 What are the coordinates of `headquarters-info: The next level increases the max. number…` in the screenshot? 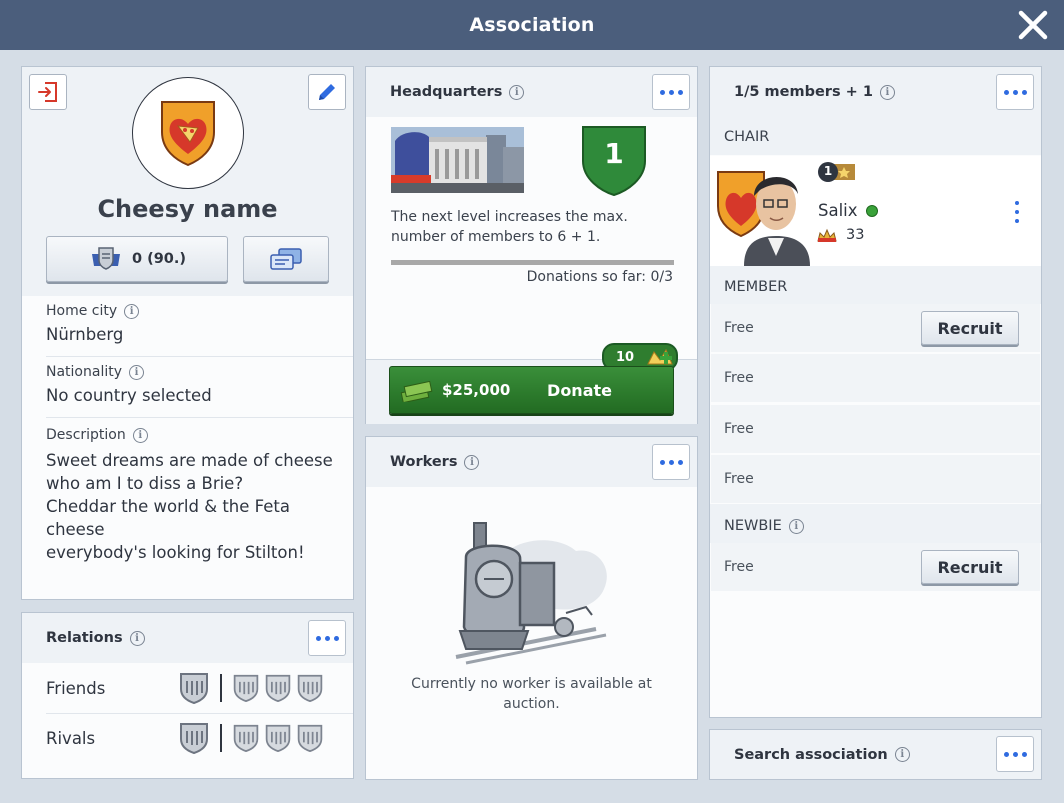 It's located at (536, 227).